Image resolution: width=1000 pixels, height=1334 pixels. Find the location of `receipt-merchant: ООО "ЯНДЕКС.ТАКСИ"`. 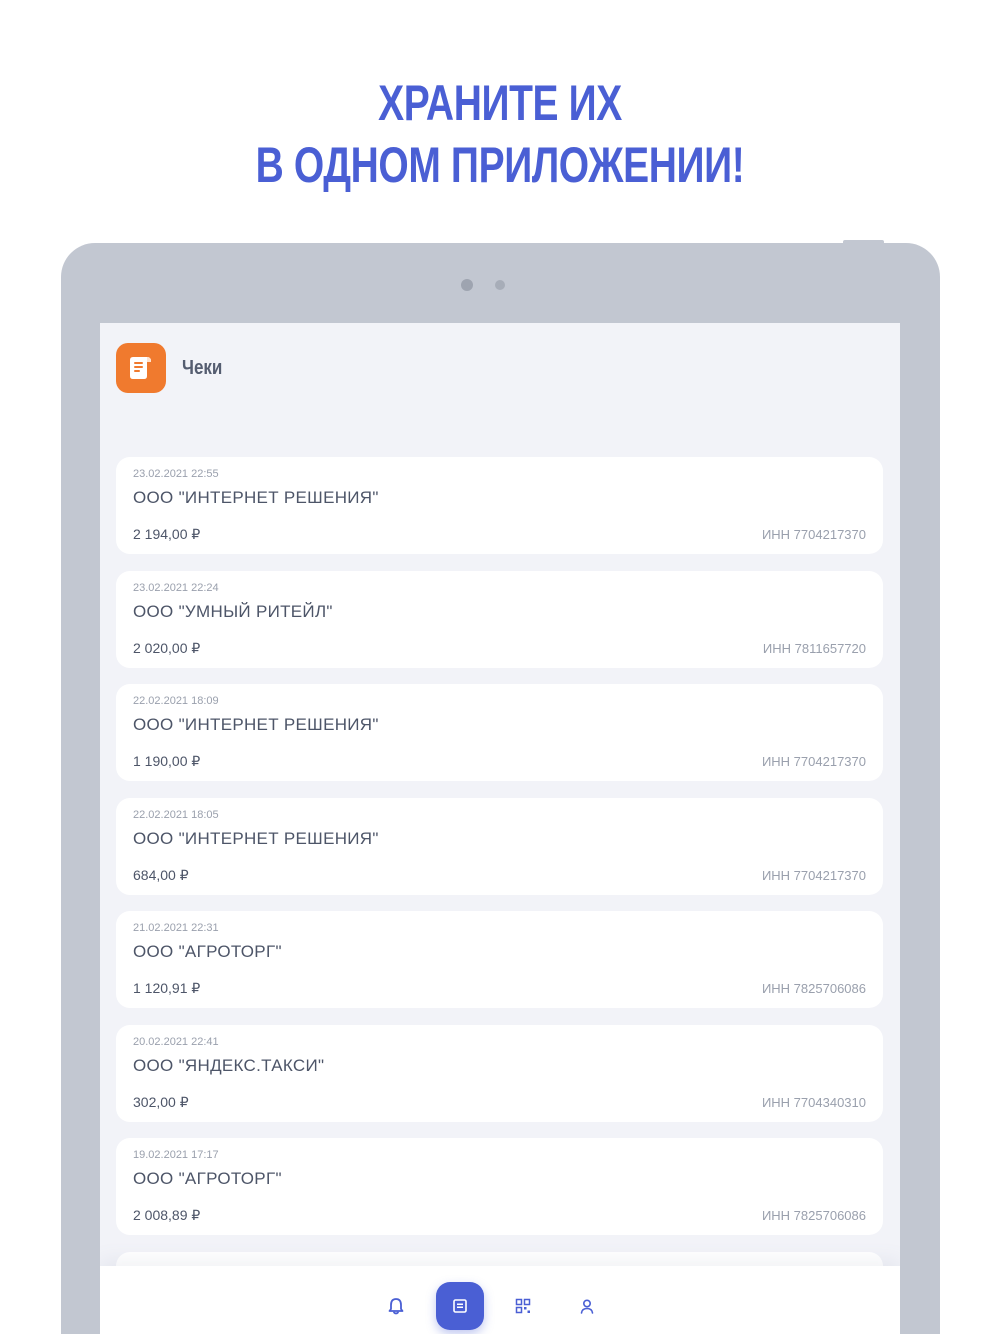

receipt-merchant: ООО "ЯНДЕКС.ТАКСИ" is located at coordinates (229, 1065).